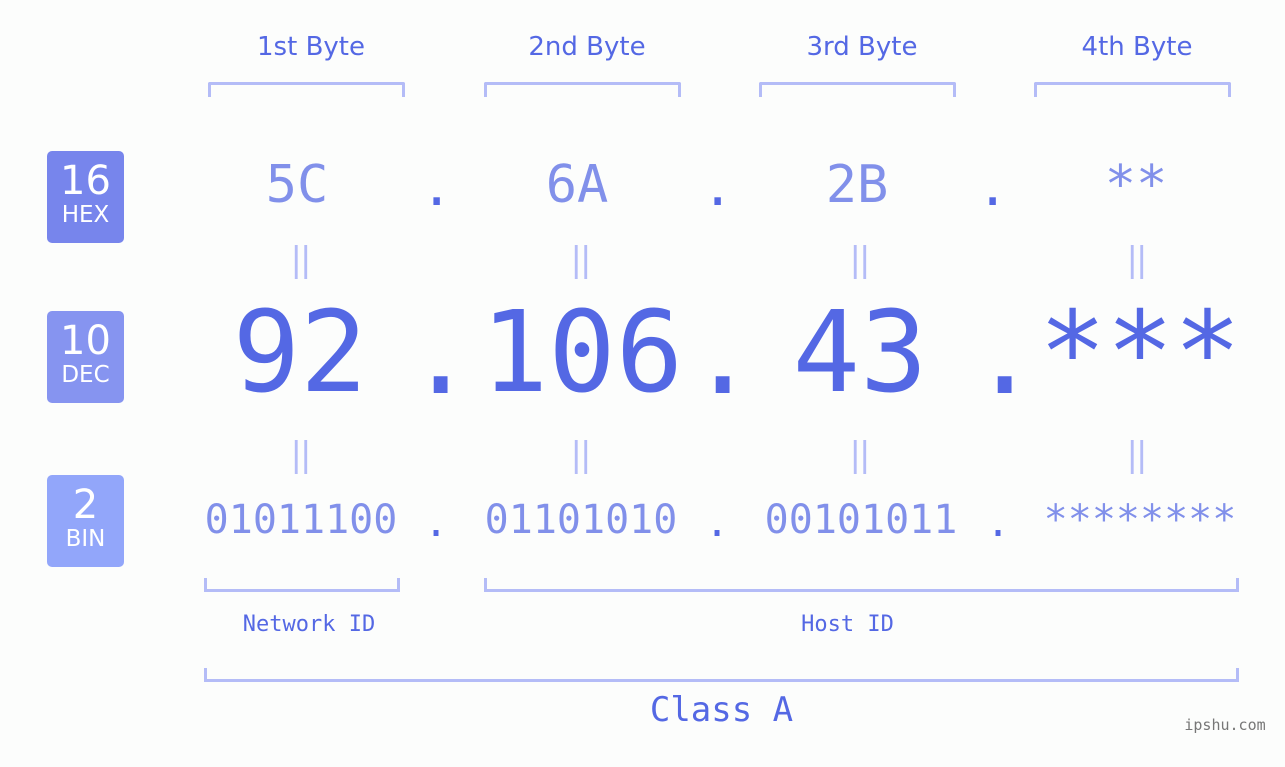 The image size is (1285, 767). Describe the element at coordinates (85, 539) in the screenshot. I see `bin-badge-label: BIN` at that location.